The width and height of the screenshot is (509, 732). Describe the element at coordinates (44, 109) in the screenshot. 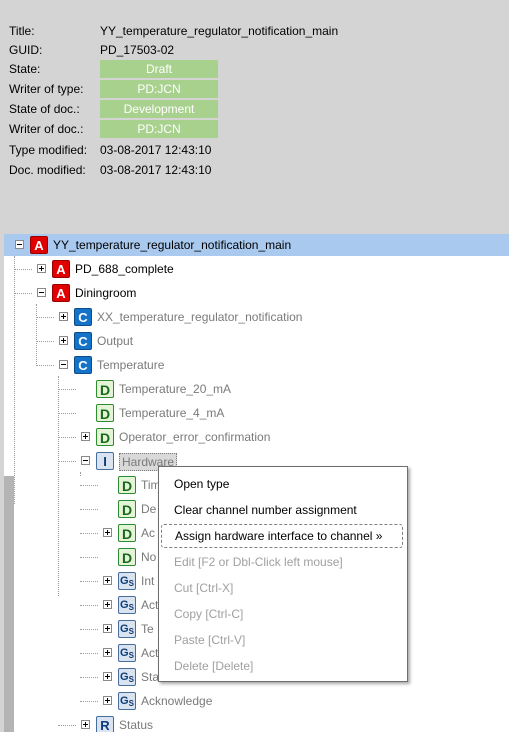

I see `property-label: State of doc.:` at that location.